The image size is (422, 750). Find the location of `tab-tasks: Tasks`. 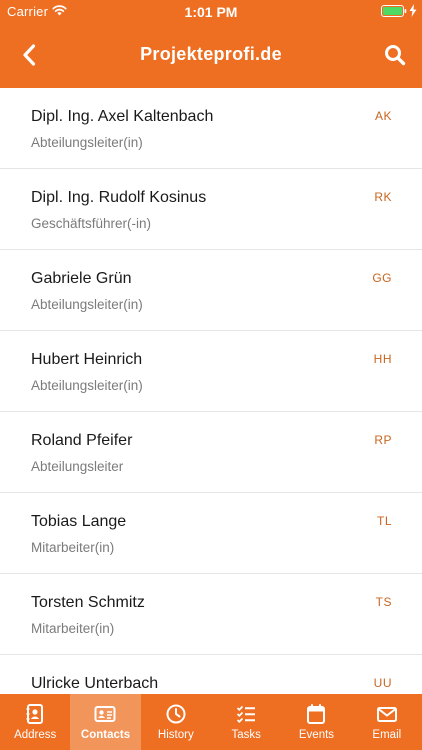

tab-tasks: Tasks is located at coordinates (246, 722).